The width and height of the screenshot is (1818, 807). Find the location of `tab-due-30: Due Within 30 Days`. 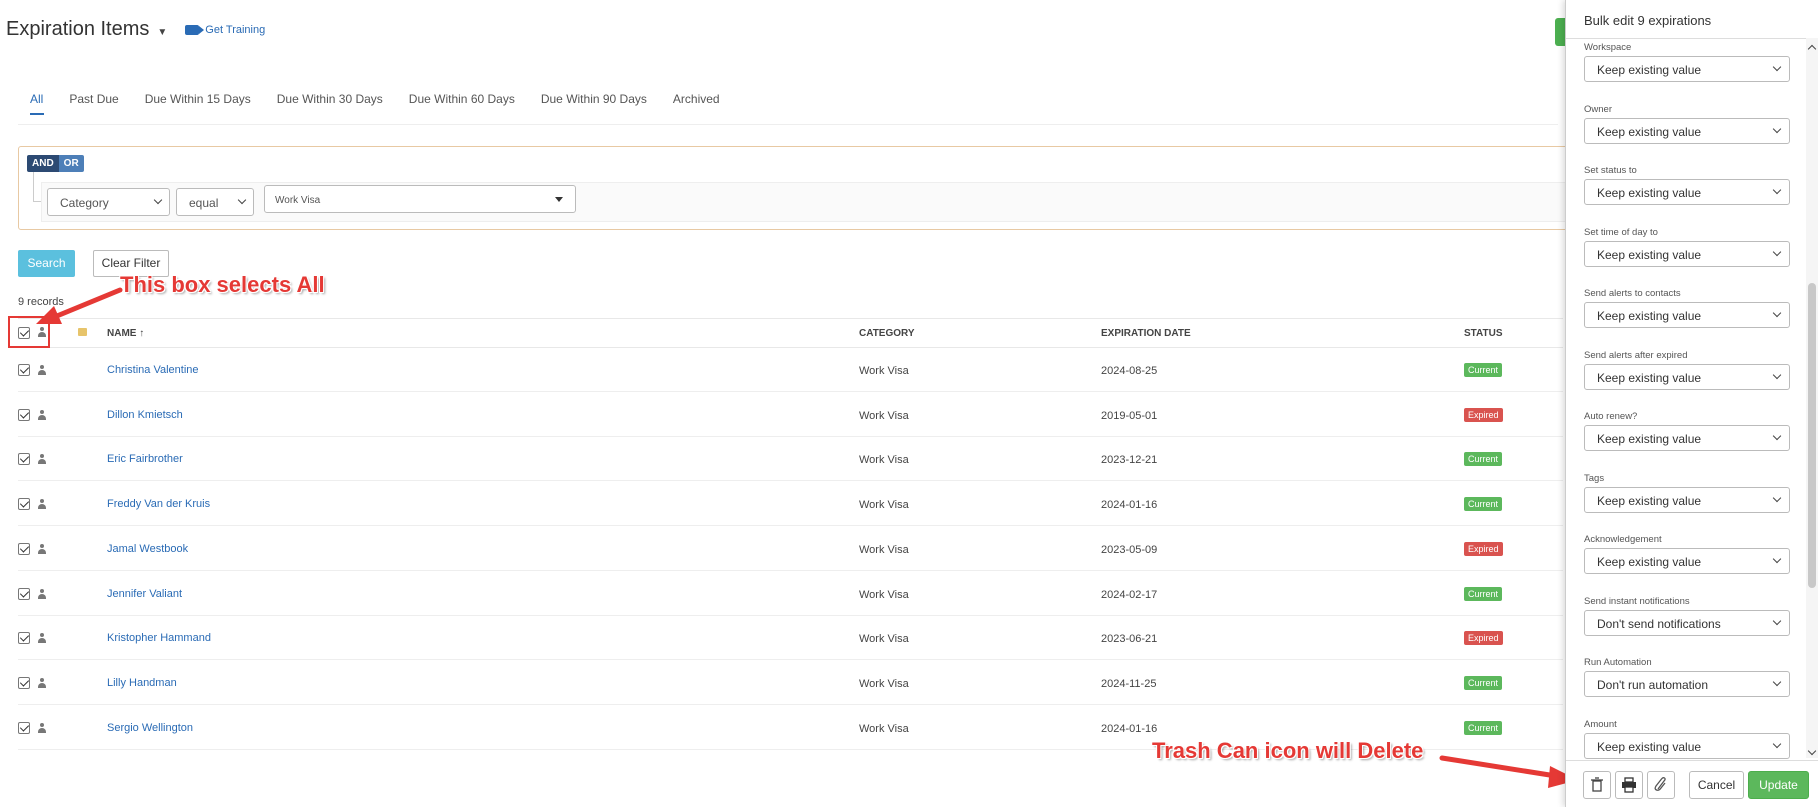

tab-due-30: Due Within 30 Days is located at coordinates (330, 99).